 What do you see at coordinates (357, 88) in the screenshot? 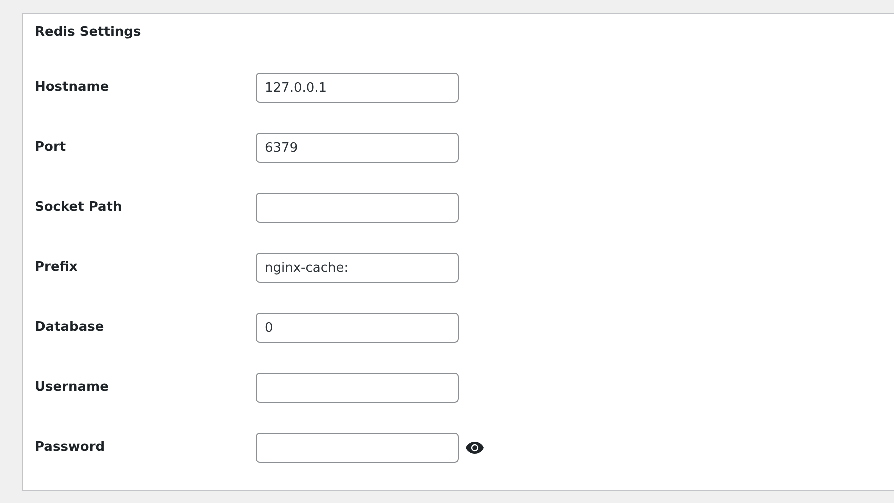
I see `input-field: 127.0.0.1` at bounding box center [357, 88].